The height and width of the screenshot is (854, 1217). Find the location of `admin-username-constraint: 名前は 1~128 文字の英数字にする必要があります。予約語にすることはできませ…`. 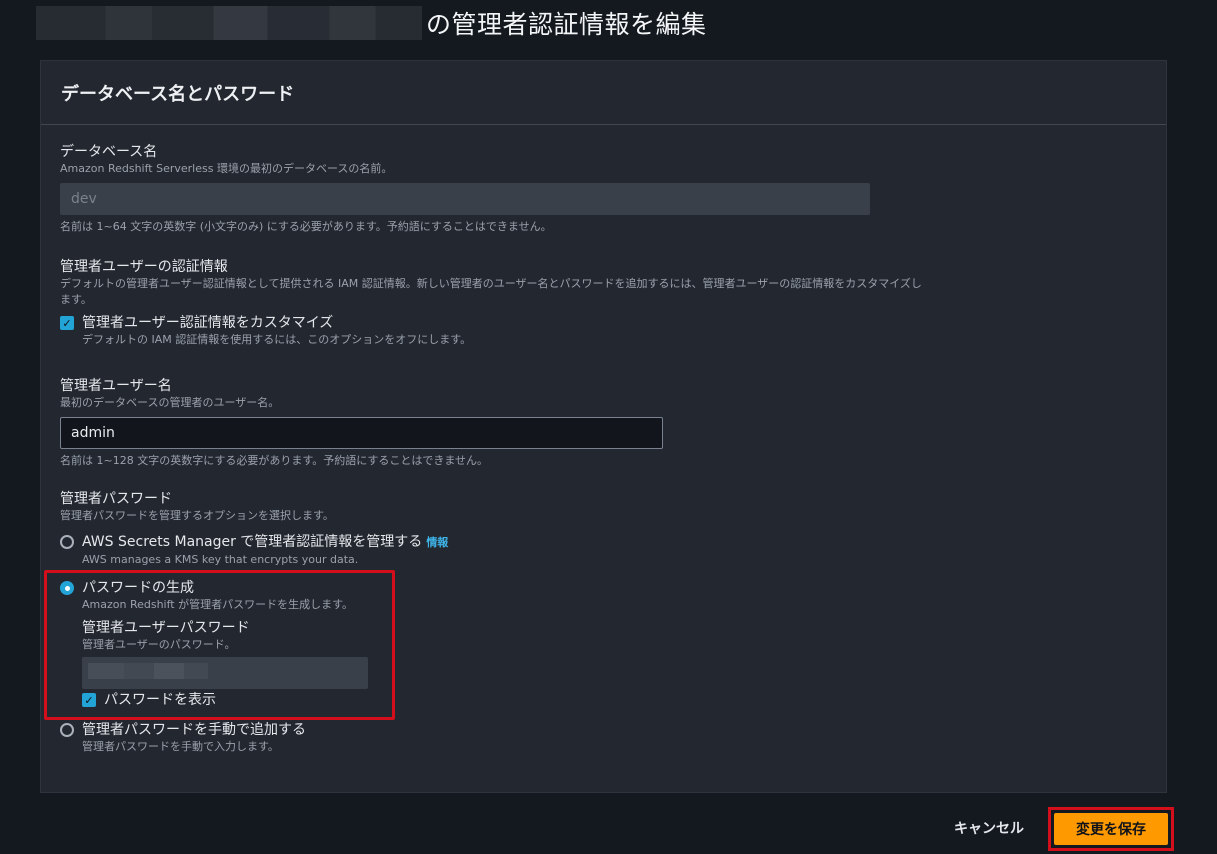

admin-username-constraint: 名前は 1~128 文字の英数字にする必要があります。予約語にすることはできませ… is located at coordinates (274, 460).